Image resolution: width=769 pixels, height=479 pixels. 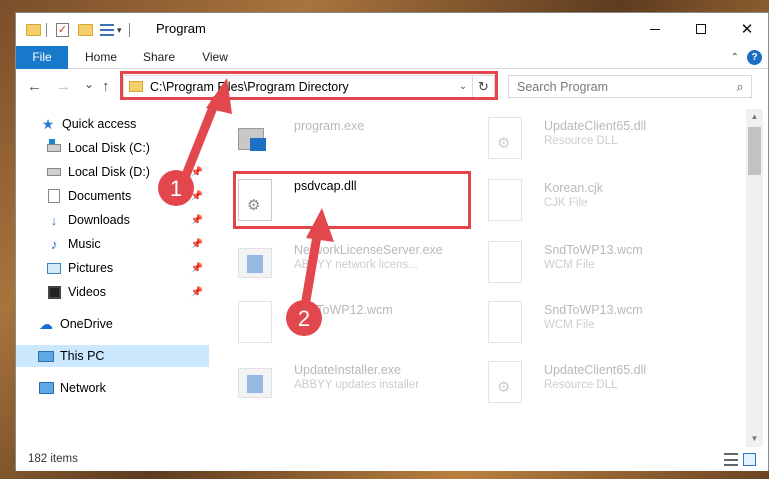 I want to click on search-box: Search Program ⌕, so click(x=630, y=86).